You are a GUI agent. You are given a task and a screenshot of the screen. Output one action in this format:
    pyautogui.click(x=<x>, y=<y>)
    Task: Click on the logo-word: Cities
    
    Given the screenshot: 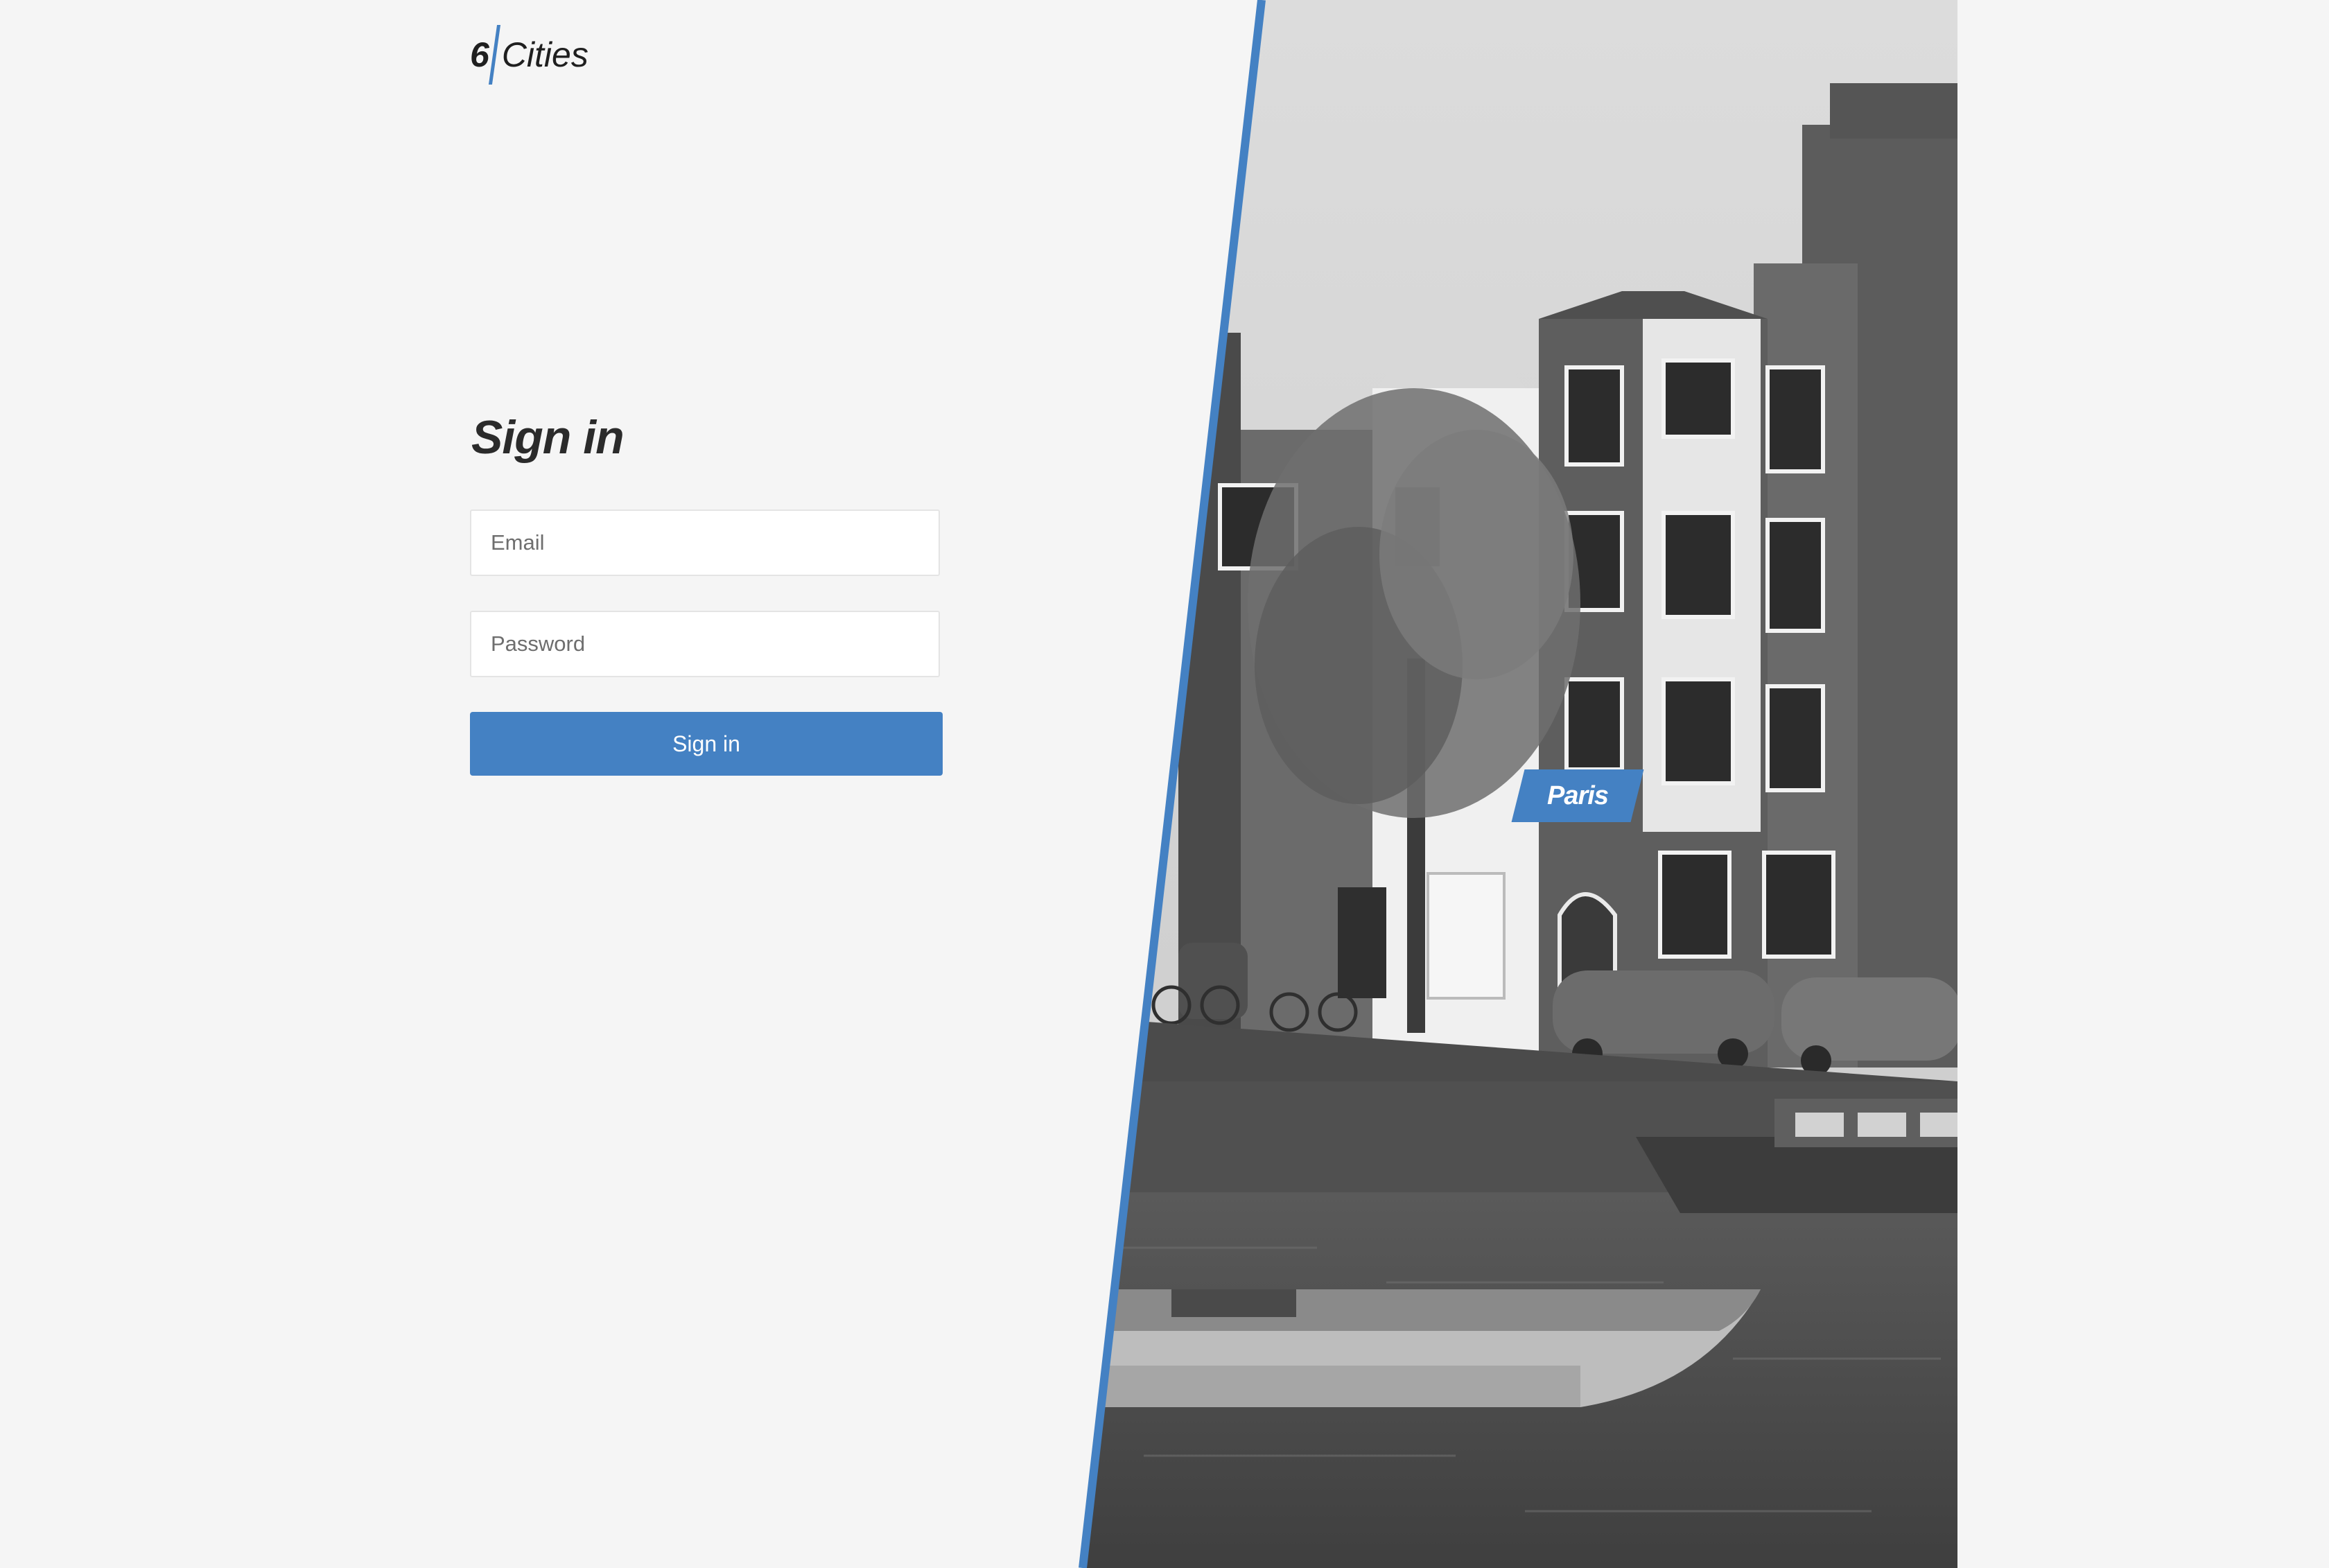 What is the action you would take?
    pyautogui.click(x=544, y=54)
    